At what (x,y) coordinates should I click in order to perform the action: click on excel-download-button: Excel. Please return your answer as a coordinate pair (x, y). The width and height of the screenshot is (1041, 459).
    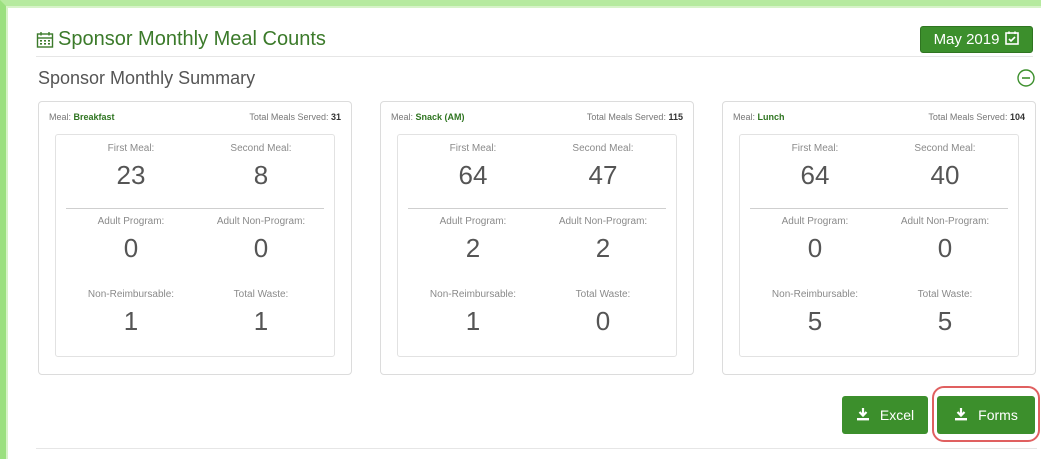
    Looking at the image, I should click on (885, 415).